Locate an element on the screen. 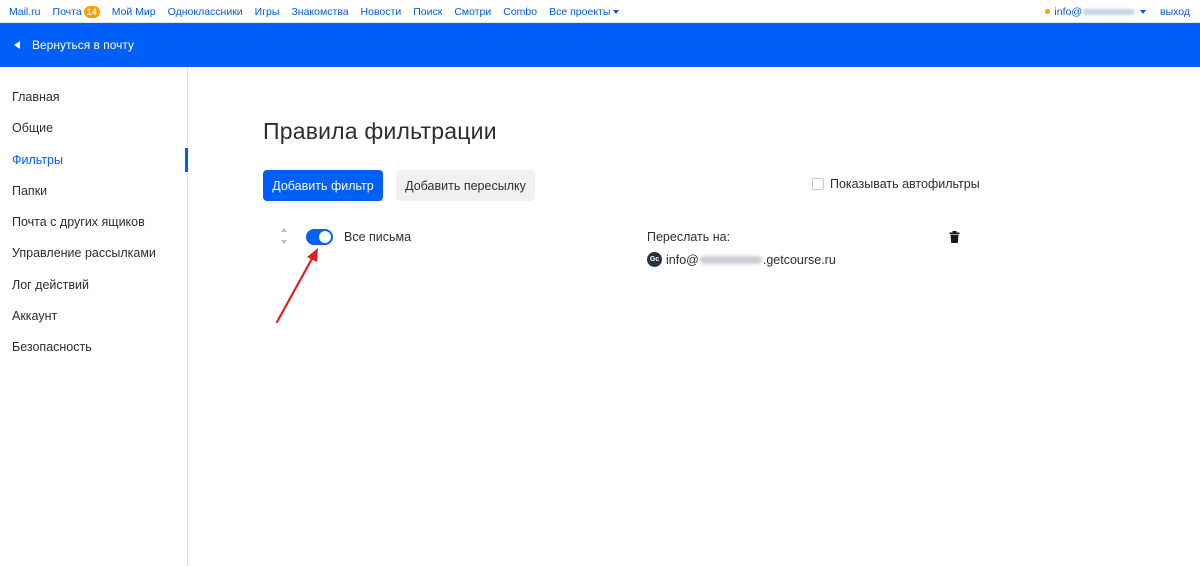 This screenshot has width=1200, height=566. forward-email-suffix: .getcourse.ru is located at coordinates (799, 259).